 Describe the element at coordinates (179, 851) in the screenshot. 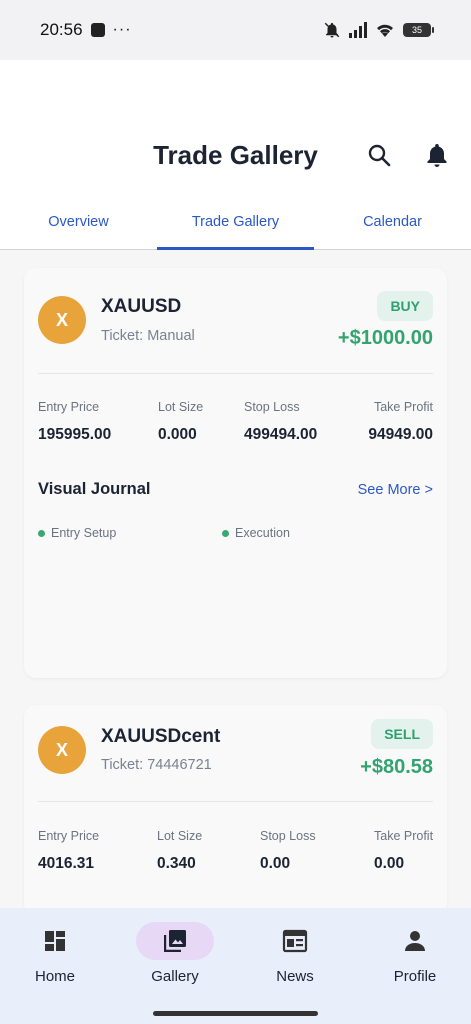

I see `stat-lot-size: Lot Size 0.340` at that location.